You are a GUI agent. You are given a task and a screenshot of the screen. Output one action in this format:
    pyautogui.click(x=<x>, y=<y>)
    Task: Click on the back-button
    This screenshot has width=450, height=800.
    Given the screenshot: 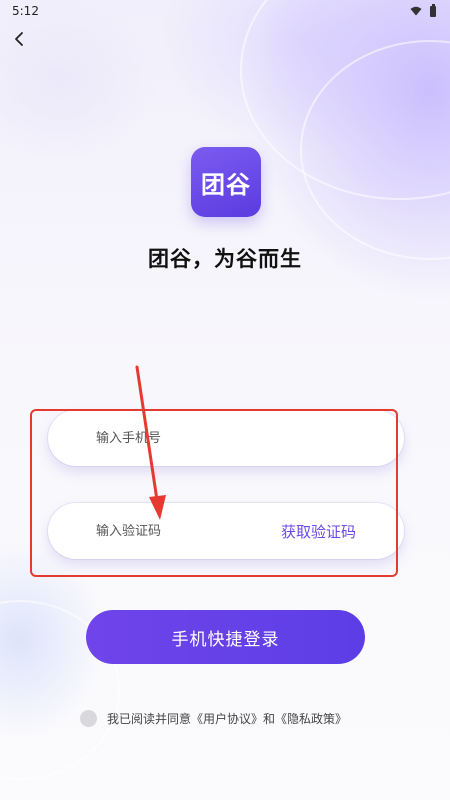 What is the action you would take?
    pyautogui.click(x=19, y=39)
    